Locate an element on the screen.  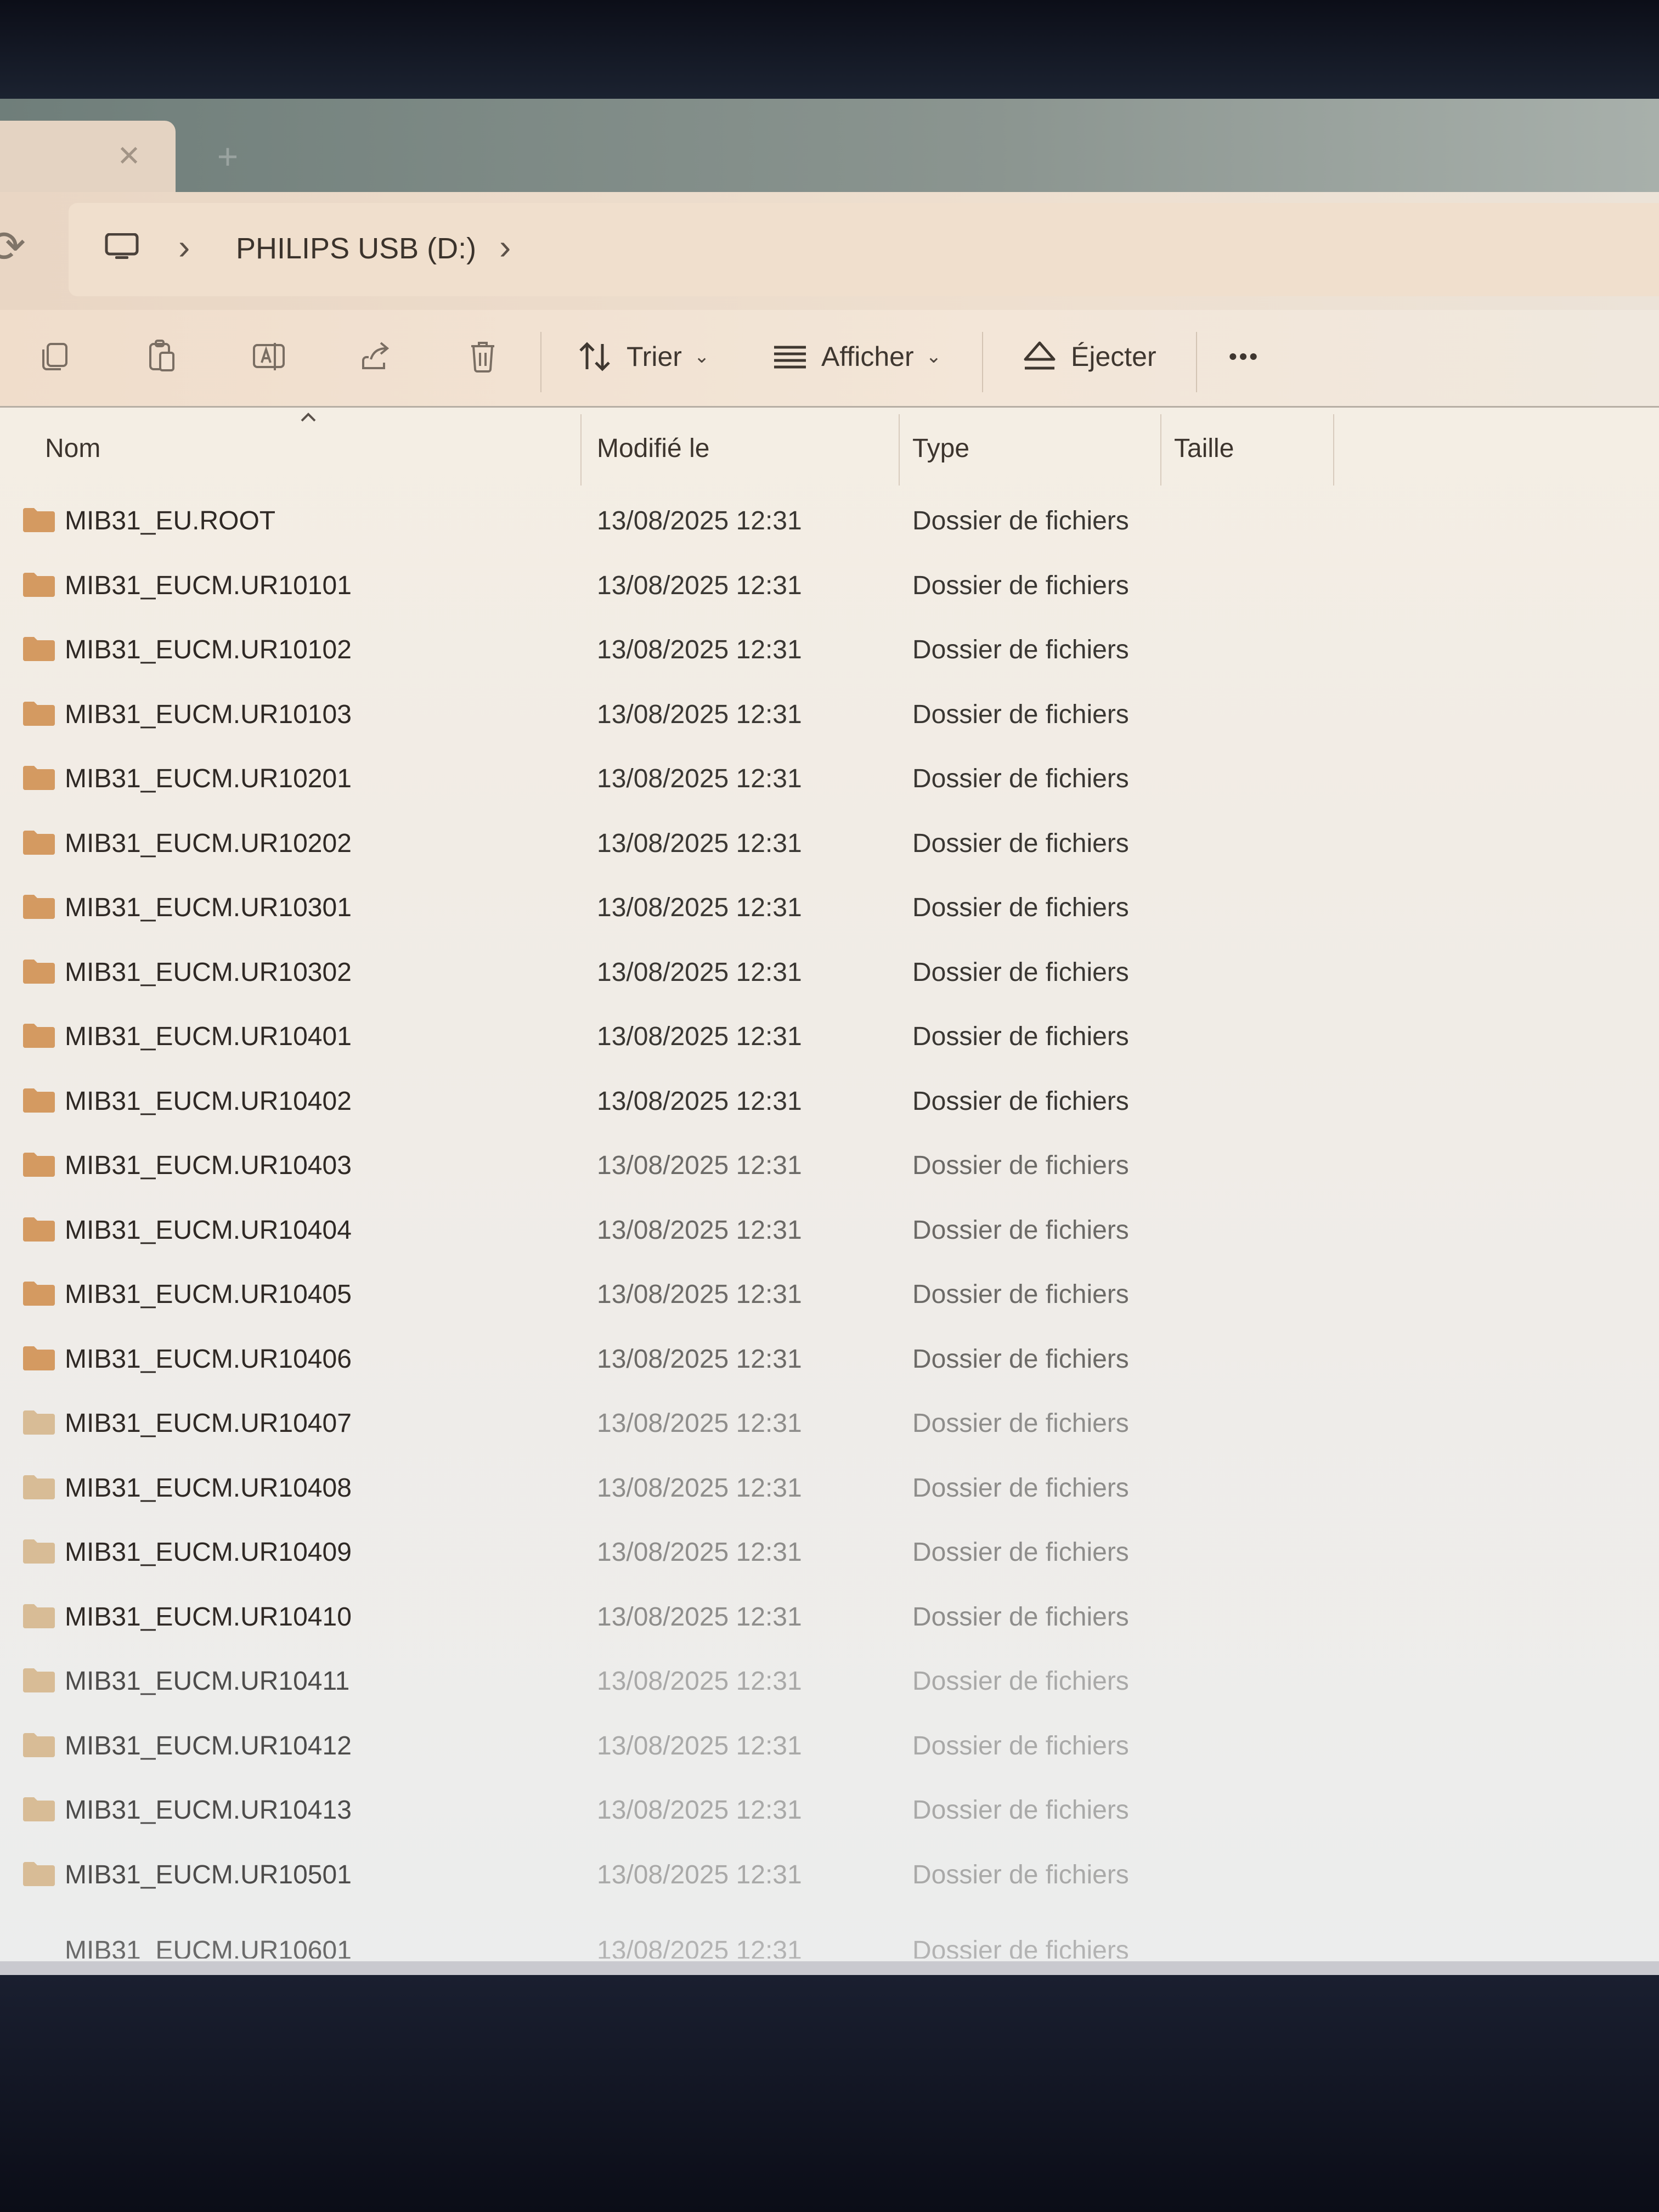
share-button is located at coordinates (376, 356).